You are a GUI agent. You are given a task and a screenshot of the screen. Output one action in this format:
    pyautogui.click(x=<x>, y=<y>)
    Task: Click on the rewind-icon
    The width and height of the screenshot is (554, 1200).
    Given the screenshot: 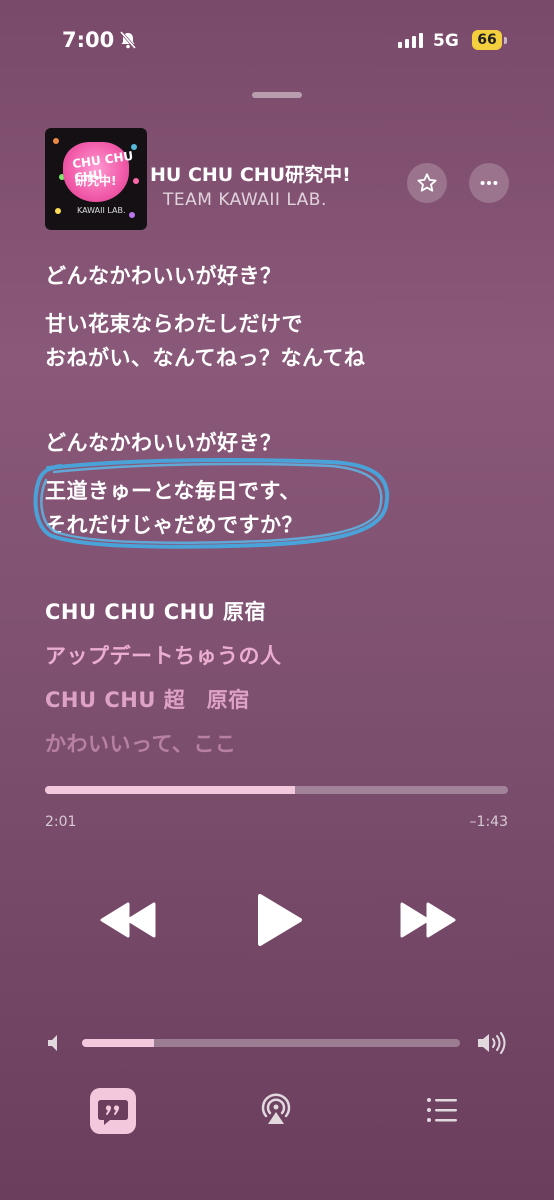 What is the action you would take?
    pyautogui.click(x=128, y=920)
    